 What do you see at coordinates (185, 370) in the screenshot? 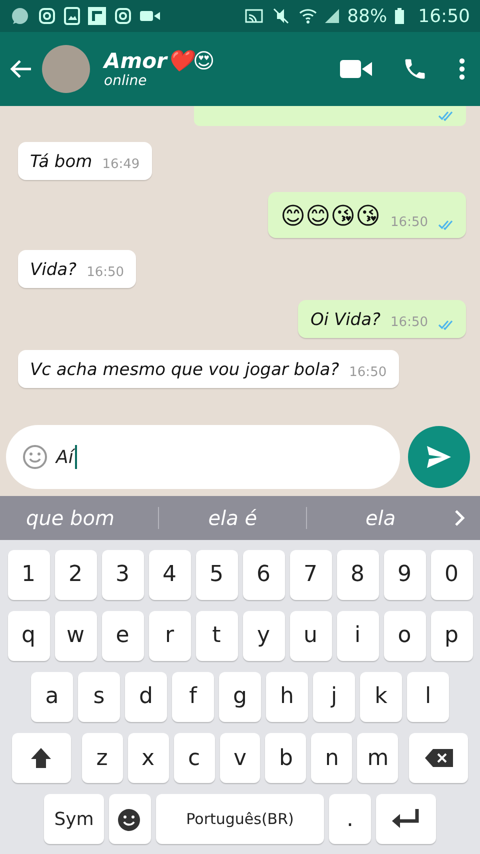
I see `message-text: Vc acha mesmo que vou jogar bola?` at bounding box center [185, 370].